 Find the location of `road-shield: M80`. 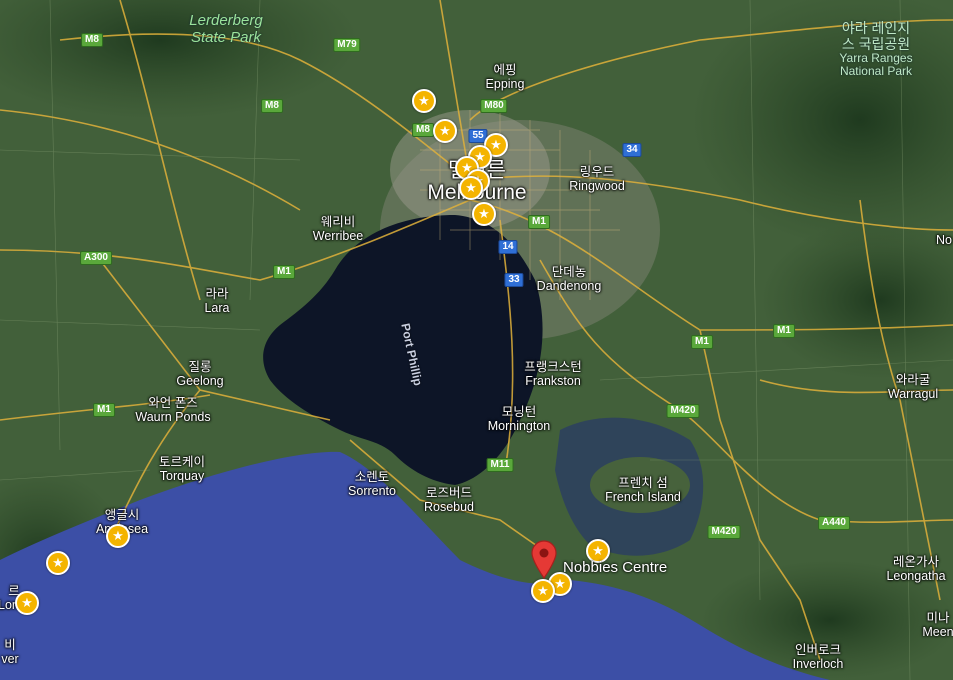

road-shield: M80 is located at coordinates (494, 106).